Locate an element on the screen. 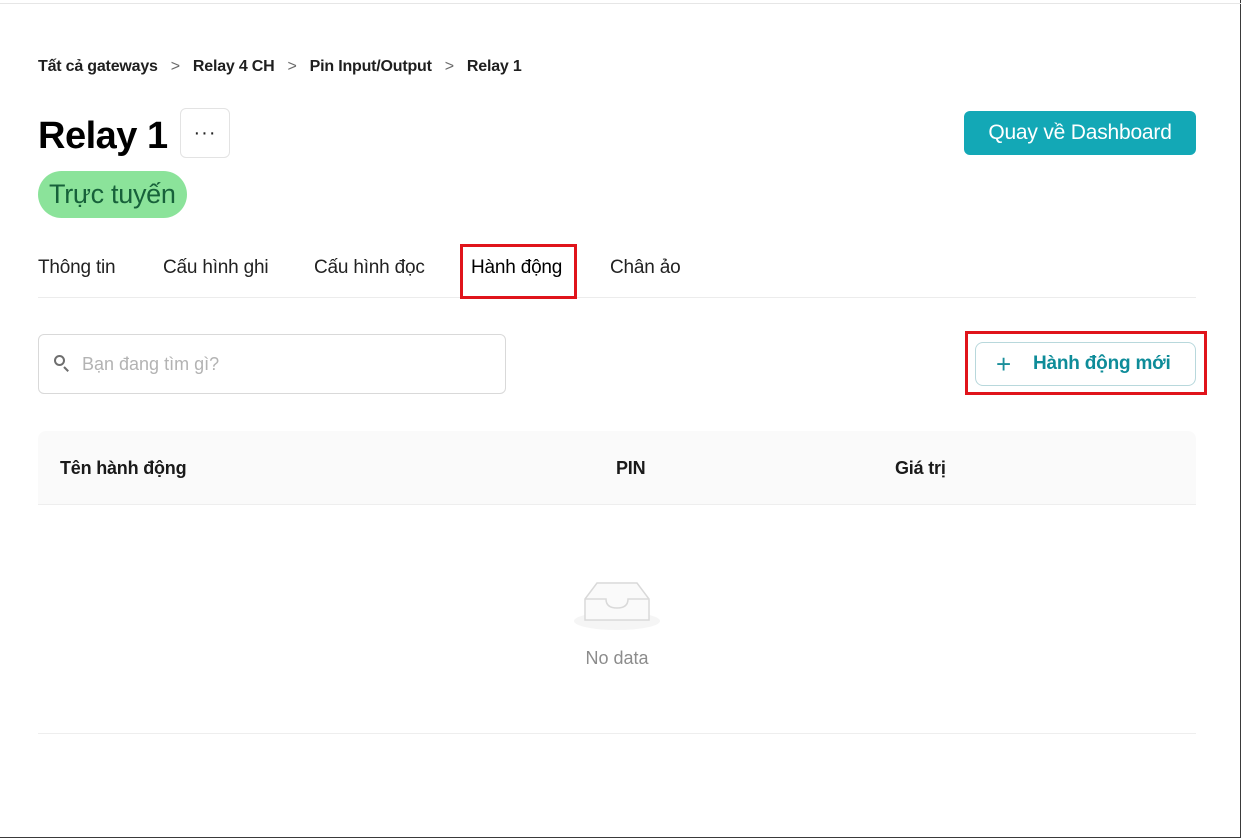  search-input is located at coordinates (272, 364).